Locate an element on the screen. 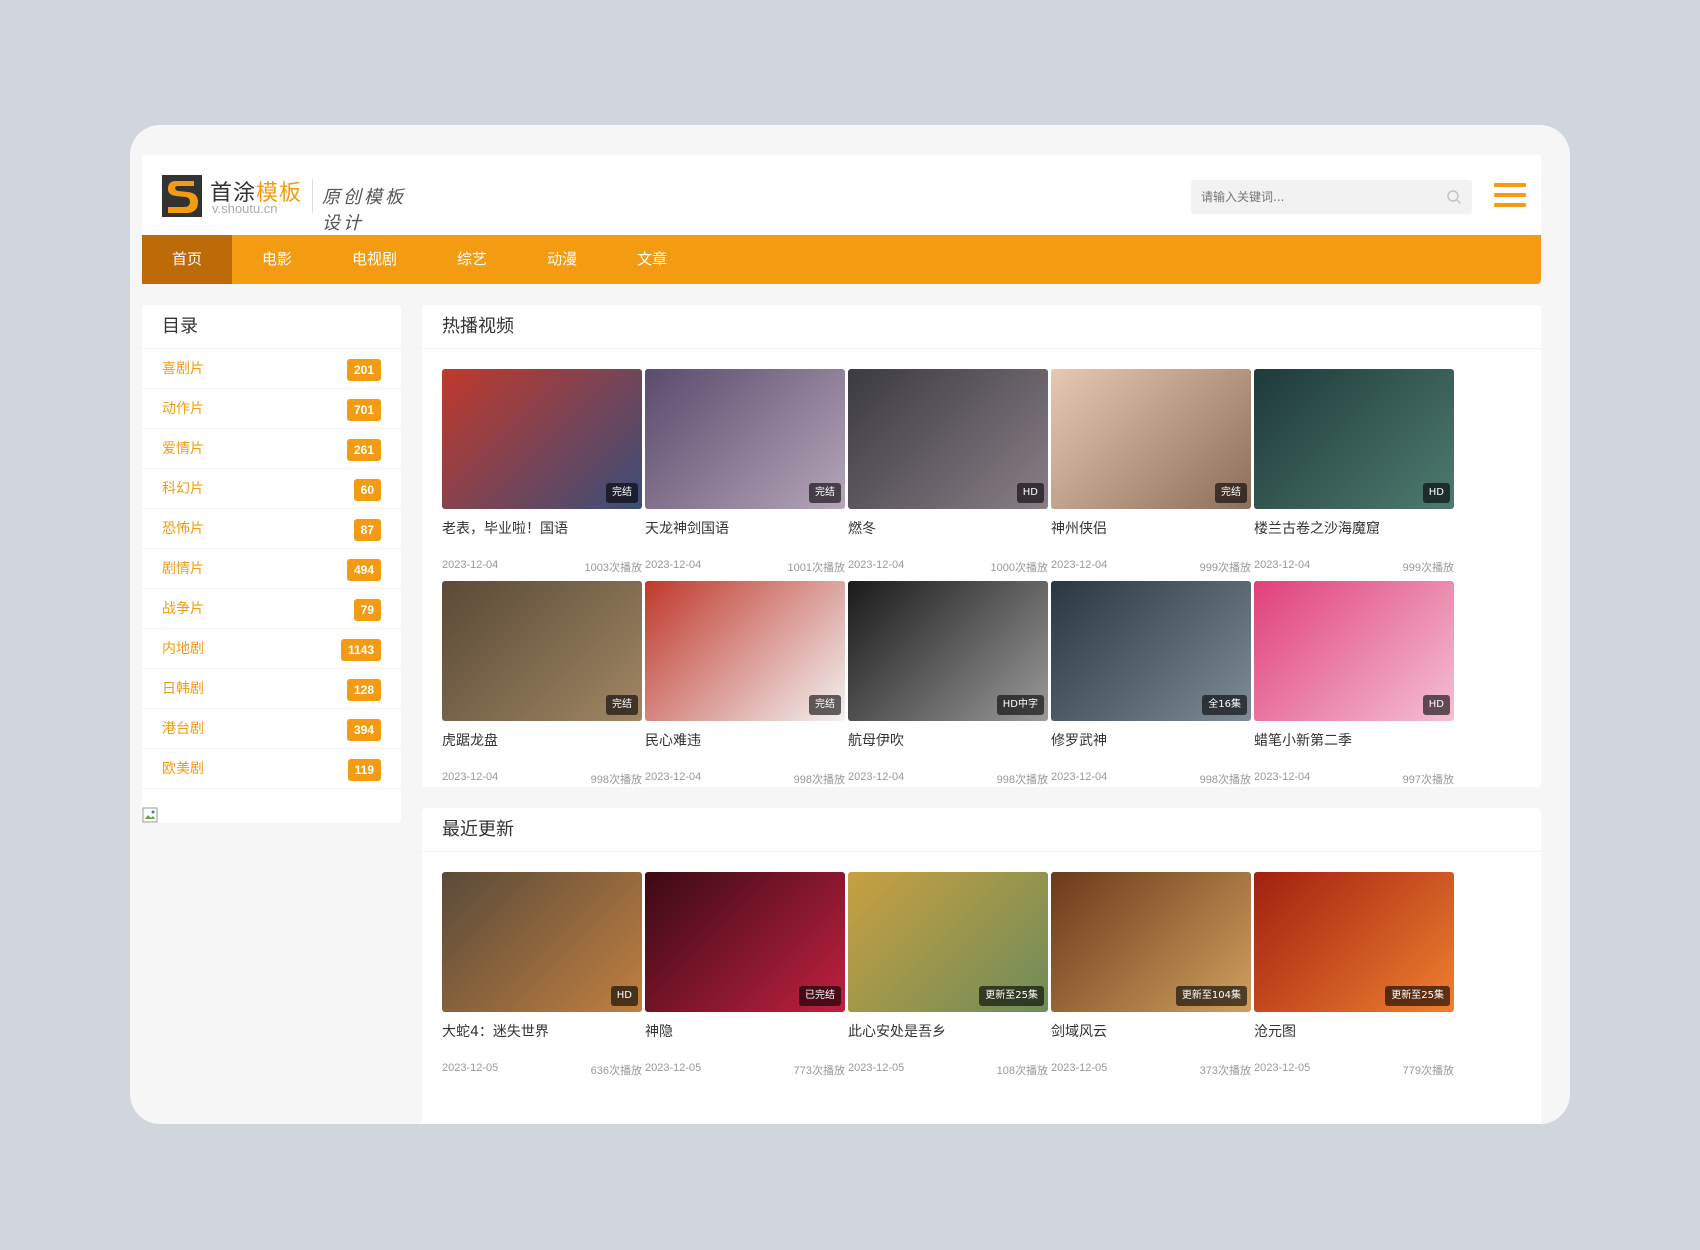 This screenshot has width=1700, height=1250. category-name: 喜剧片 is located at coordinates (183, 369).